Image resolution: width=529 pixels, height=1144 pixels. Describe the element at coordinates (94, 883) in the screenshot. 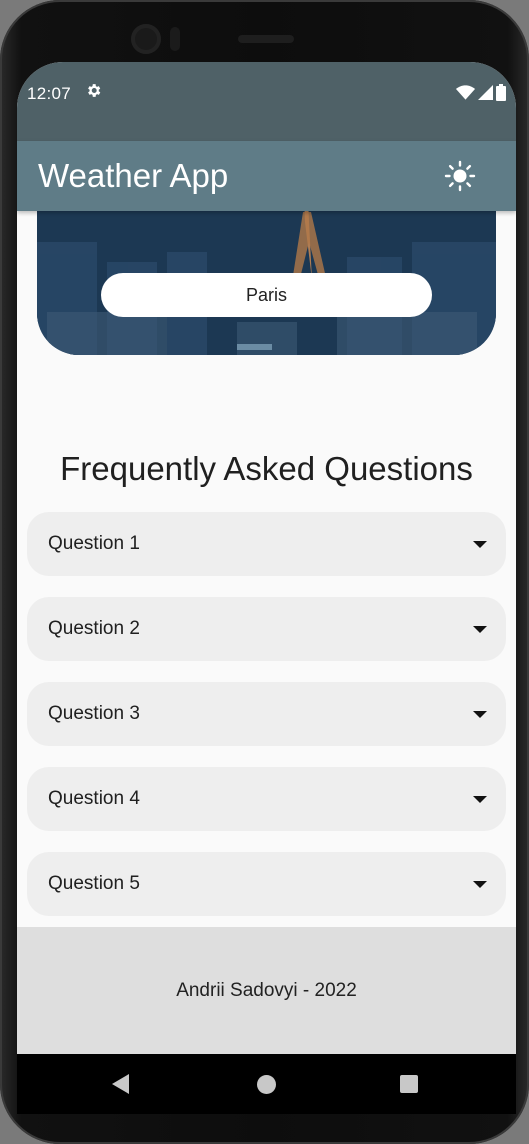

I see `faq-question-label: Question 5` at that location.